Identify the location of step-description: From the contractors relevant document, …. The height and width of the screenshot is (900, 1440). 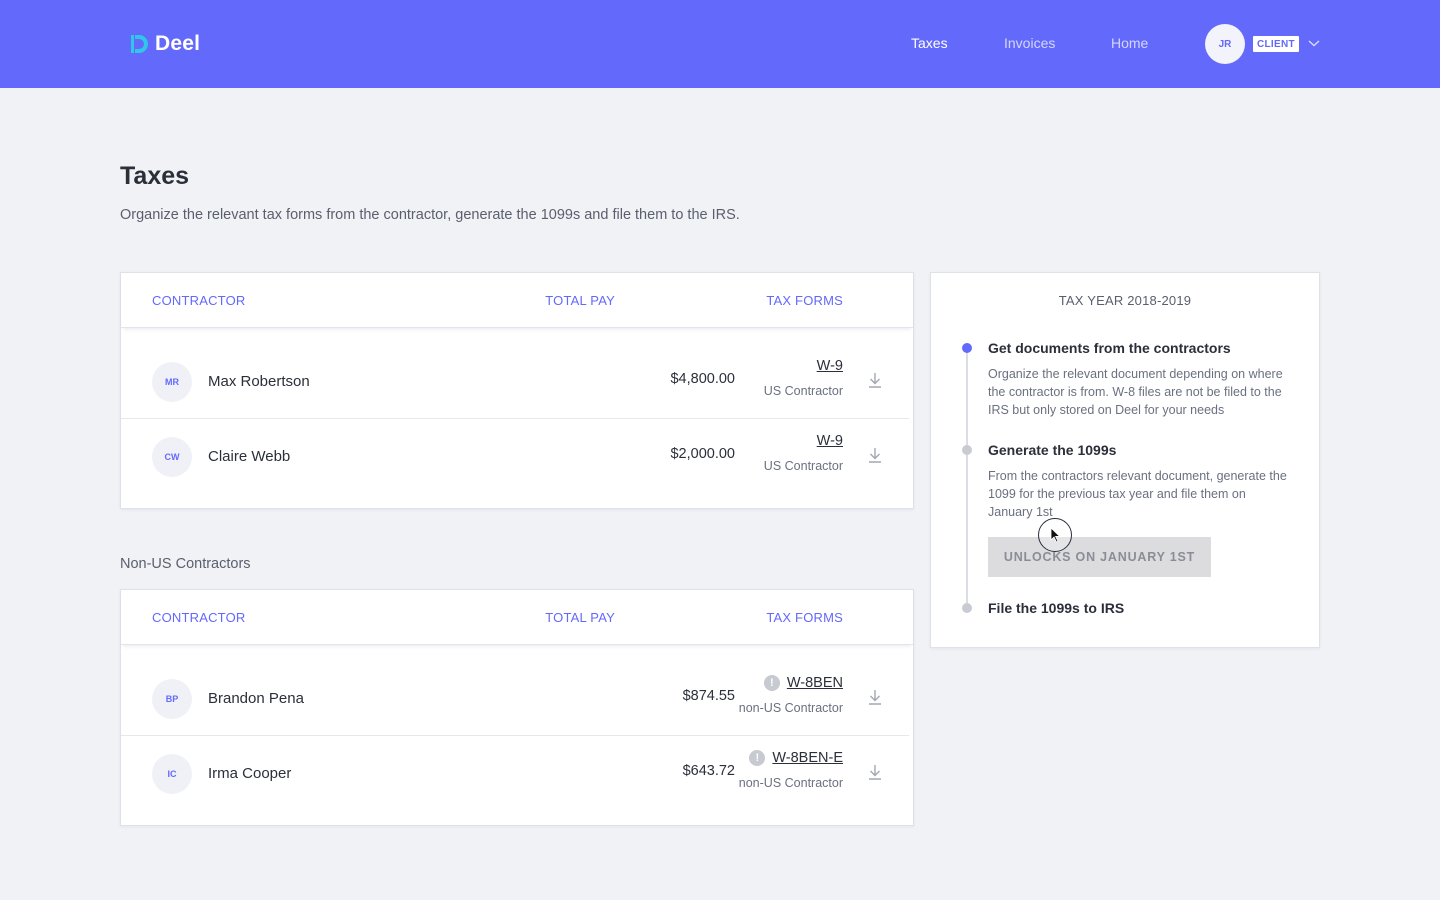
(1137, 494).